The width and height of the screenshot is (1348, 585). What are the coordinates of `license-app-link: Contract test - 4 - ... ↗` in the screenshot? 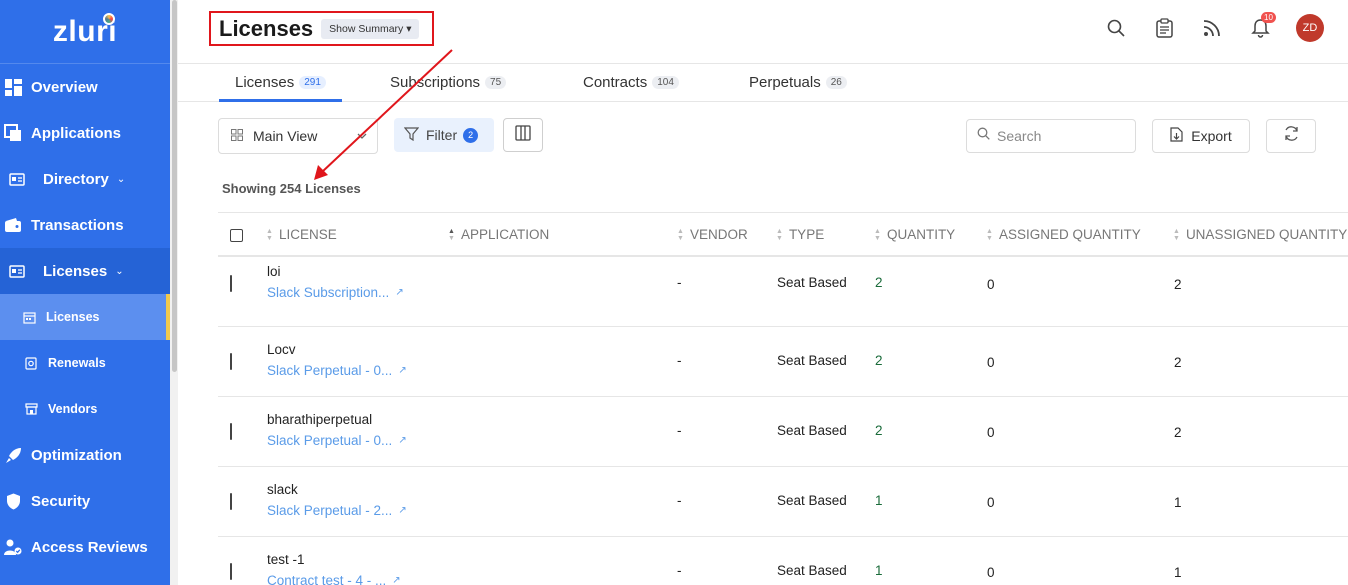 It's located at (334, 579).